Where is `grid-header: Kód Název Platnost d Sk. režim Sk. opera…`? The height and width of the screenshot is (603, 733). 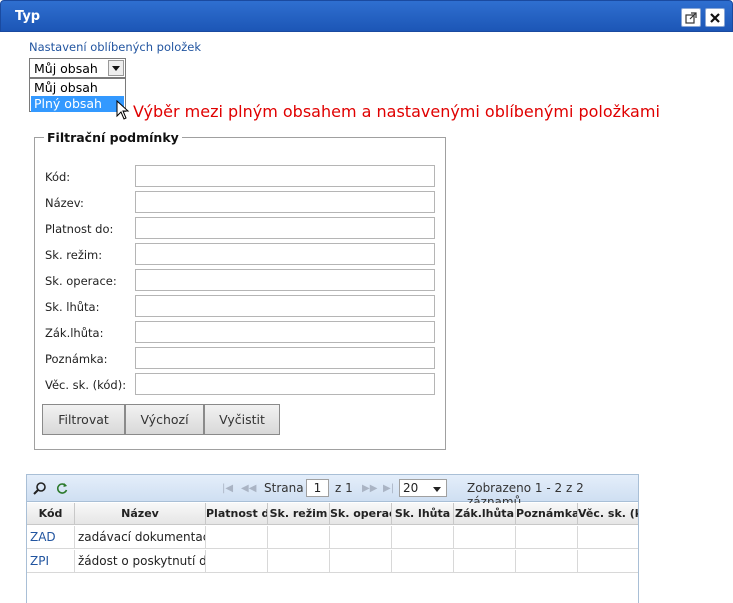 grid-header: Kód Název Platnost d Sk. režim Sk. opera… is located at coordinates (332, 514).